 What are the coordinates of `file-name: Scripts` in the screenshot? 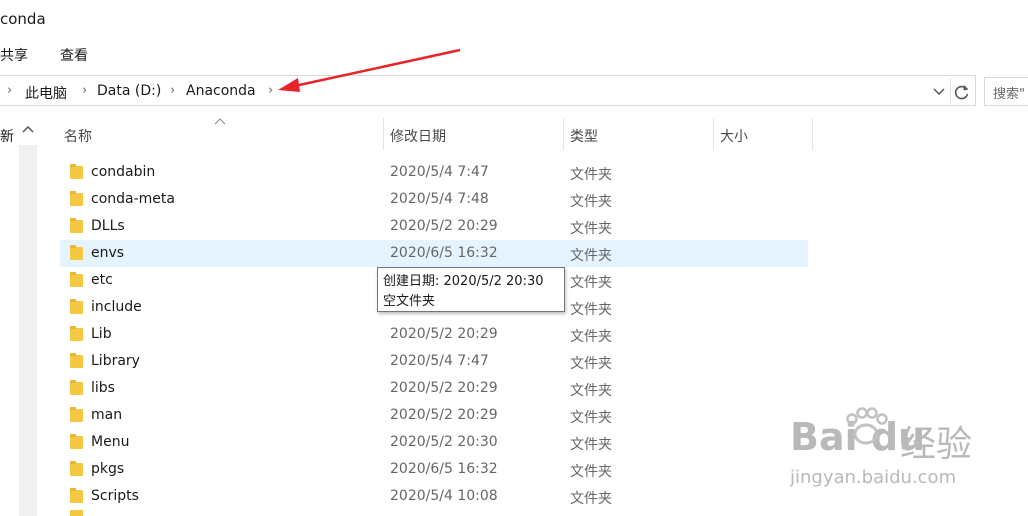 It's located at (115, 496).